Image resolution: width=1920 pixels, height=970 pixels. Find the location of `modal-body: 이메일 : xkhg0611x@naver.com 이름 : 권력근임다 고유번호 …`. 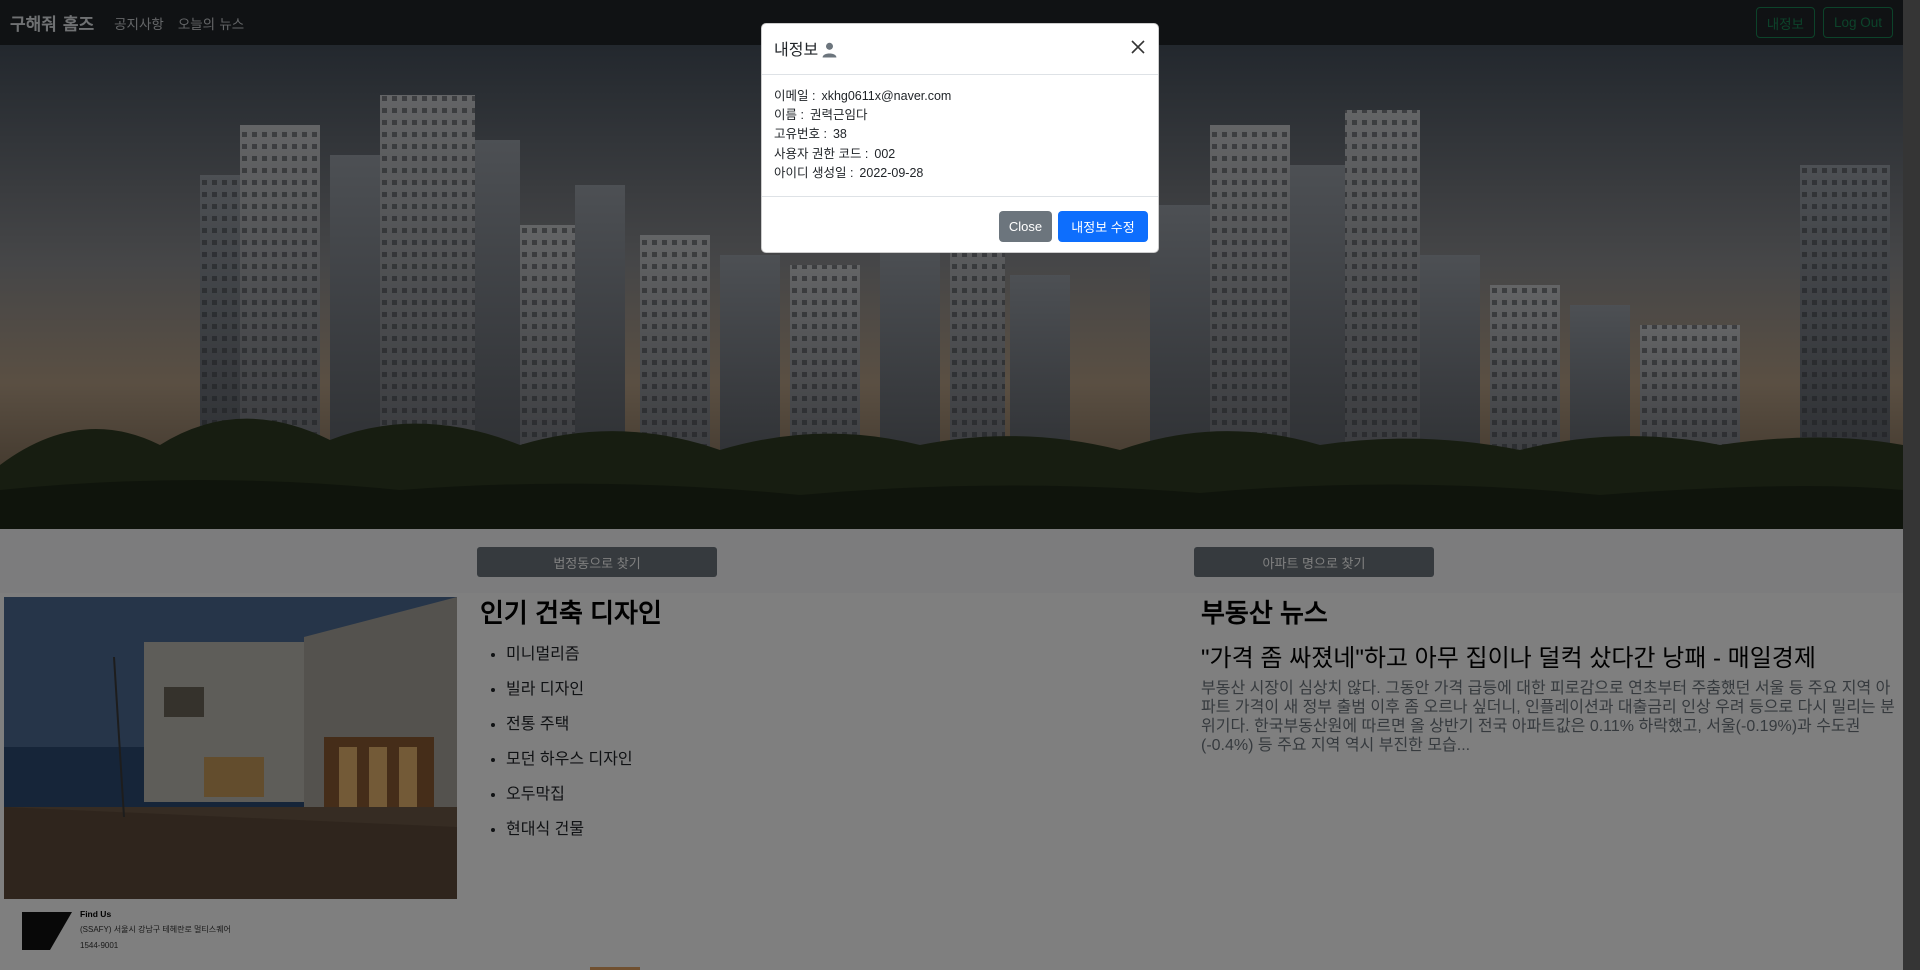

modal-body: 이메일 : xkhg0611x@naver.com 이름 : 권력근임다 고유번호 … is located at coordinates (960, 135).